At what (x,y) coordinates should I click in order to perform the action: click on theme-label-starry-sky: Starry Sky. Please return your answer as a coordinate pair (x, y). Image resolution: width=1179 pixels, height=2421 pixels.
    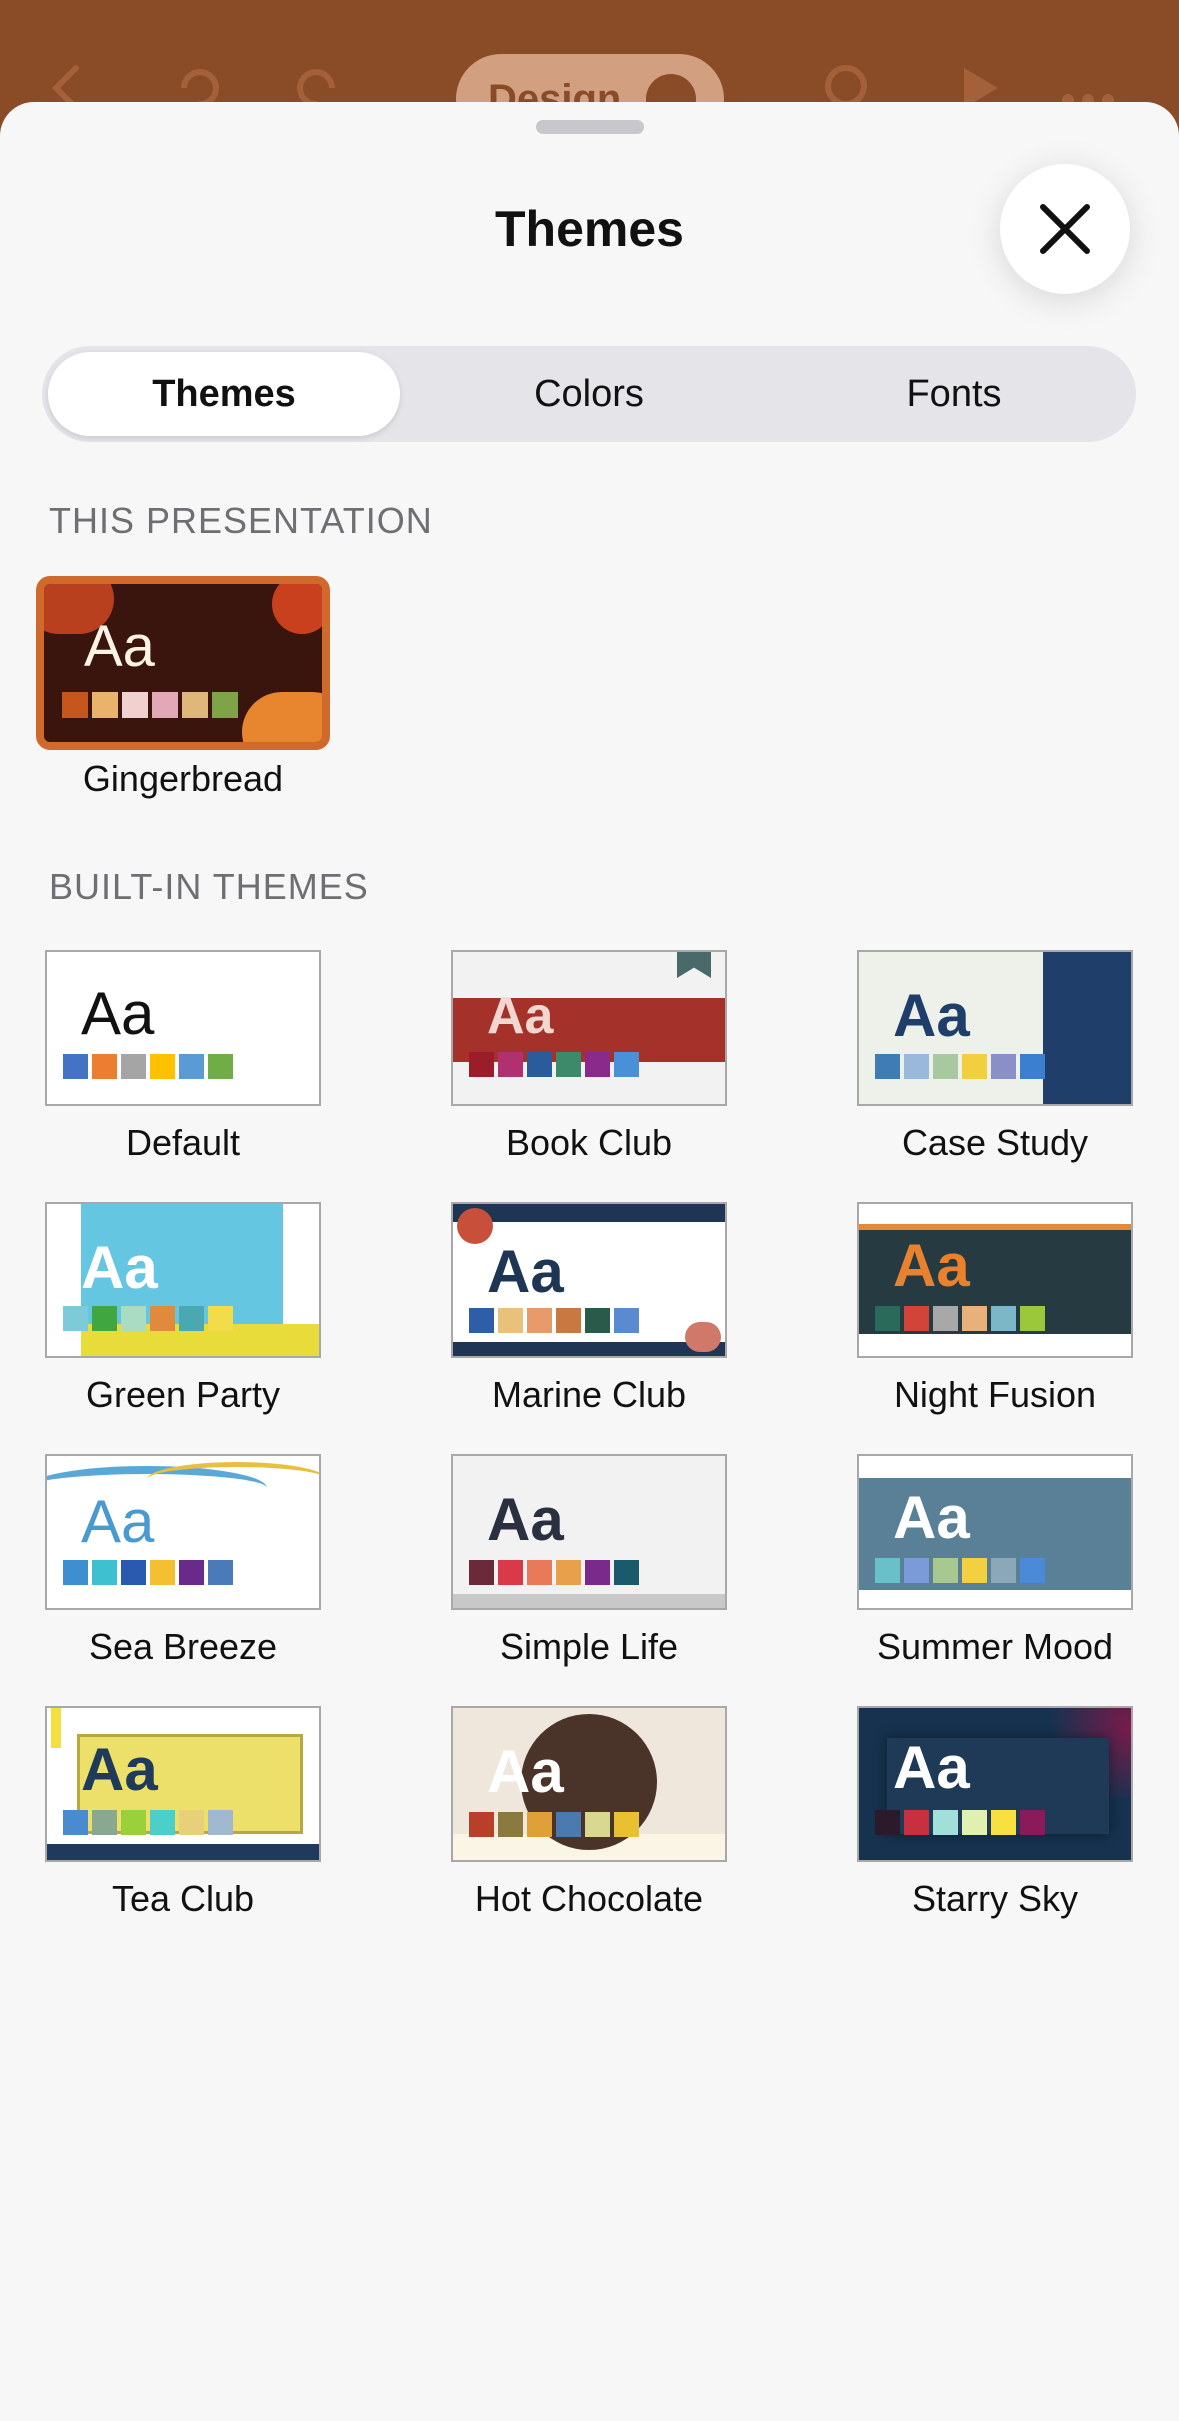
    Looking at the image, I should click on (995, 1898).